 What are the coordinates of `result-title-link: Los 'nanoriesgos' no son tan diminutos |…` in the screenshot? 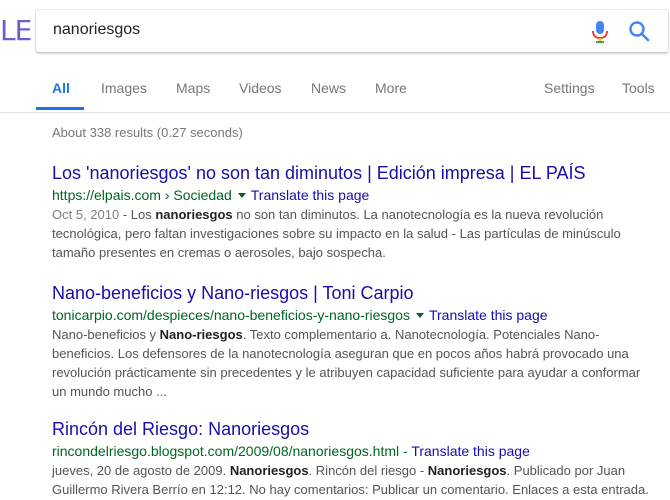 It's located at (357, 173).